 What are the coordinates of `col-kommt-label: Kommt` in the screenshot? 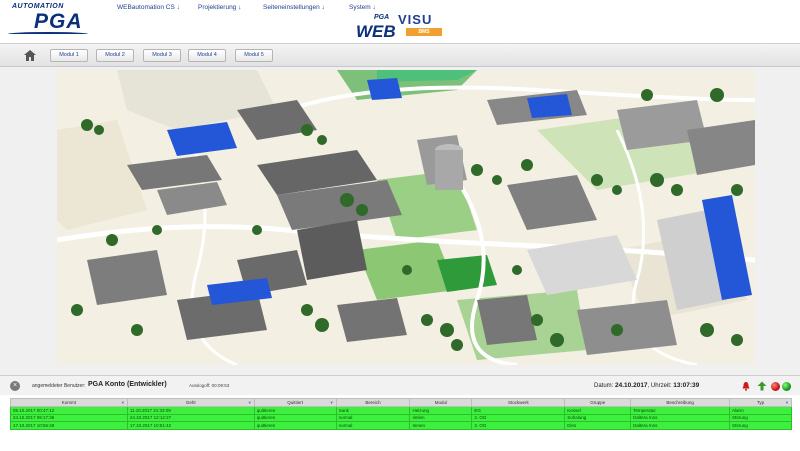 It's located at (69, 402).